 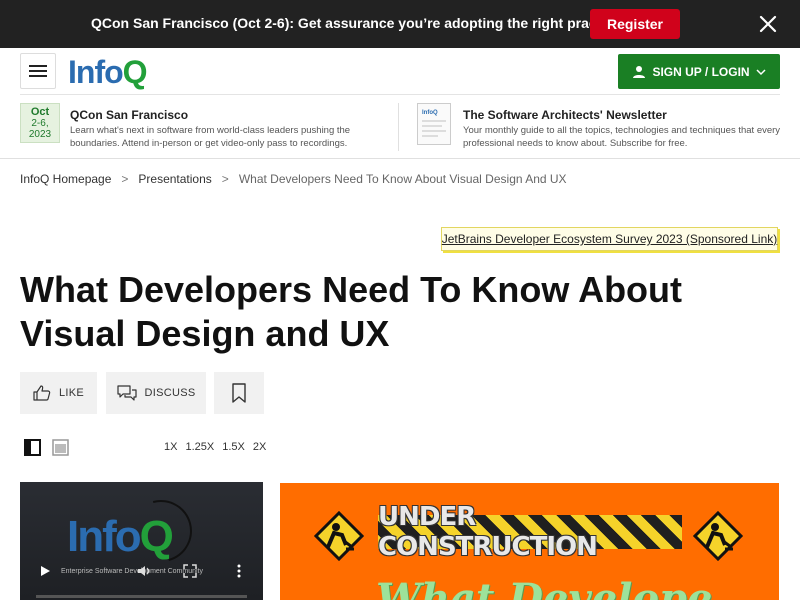 I want to click on under-construction-banner: UNDER CONSTRUCTION, so click(x=530, y=532).